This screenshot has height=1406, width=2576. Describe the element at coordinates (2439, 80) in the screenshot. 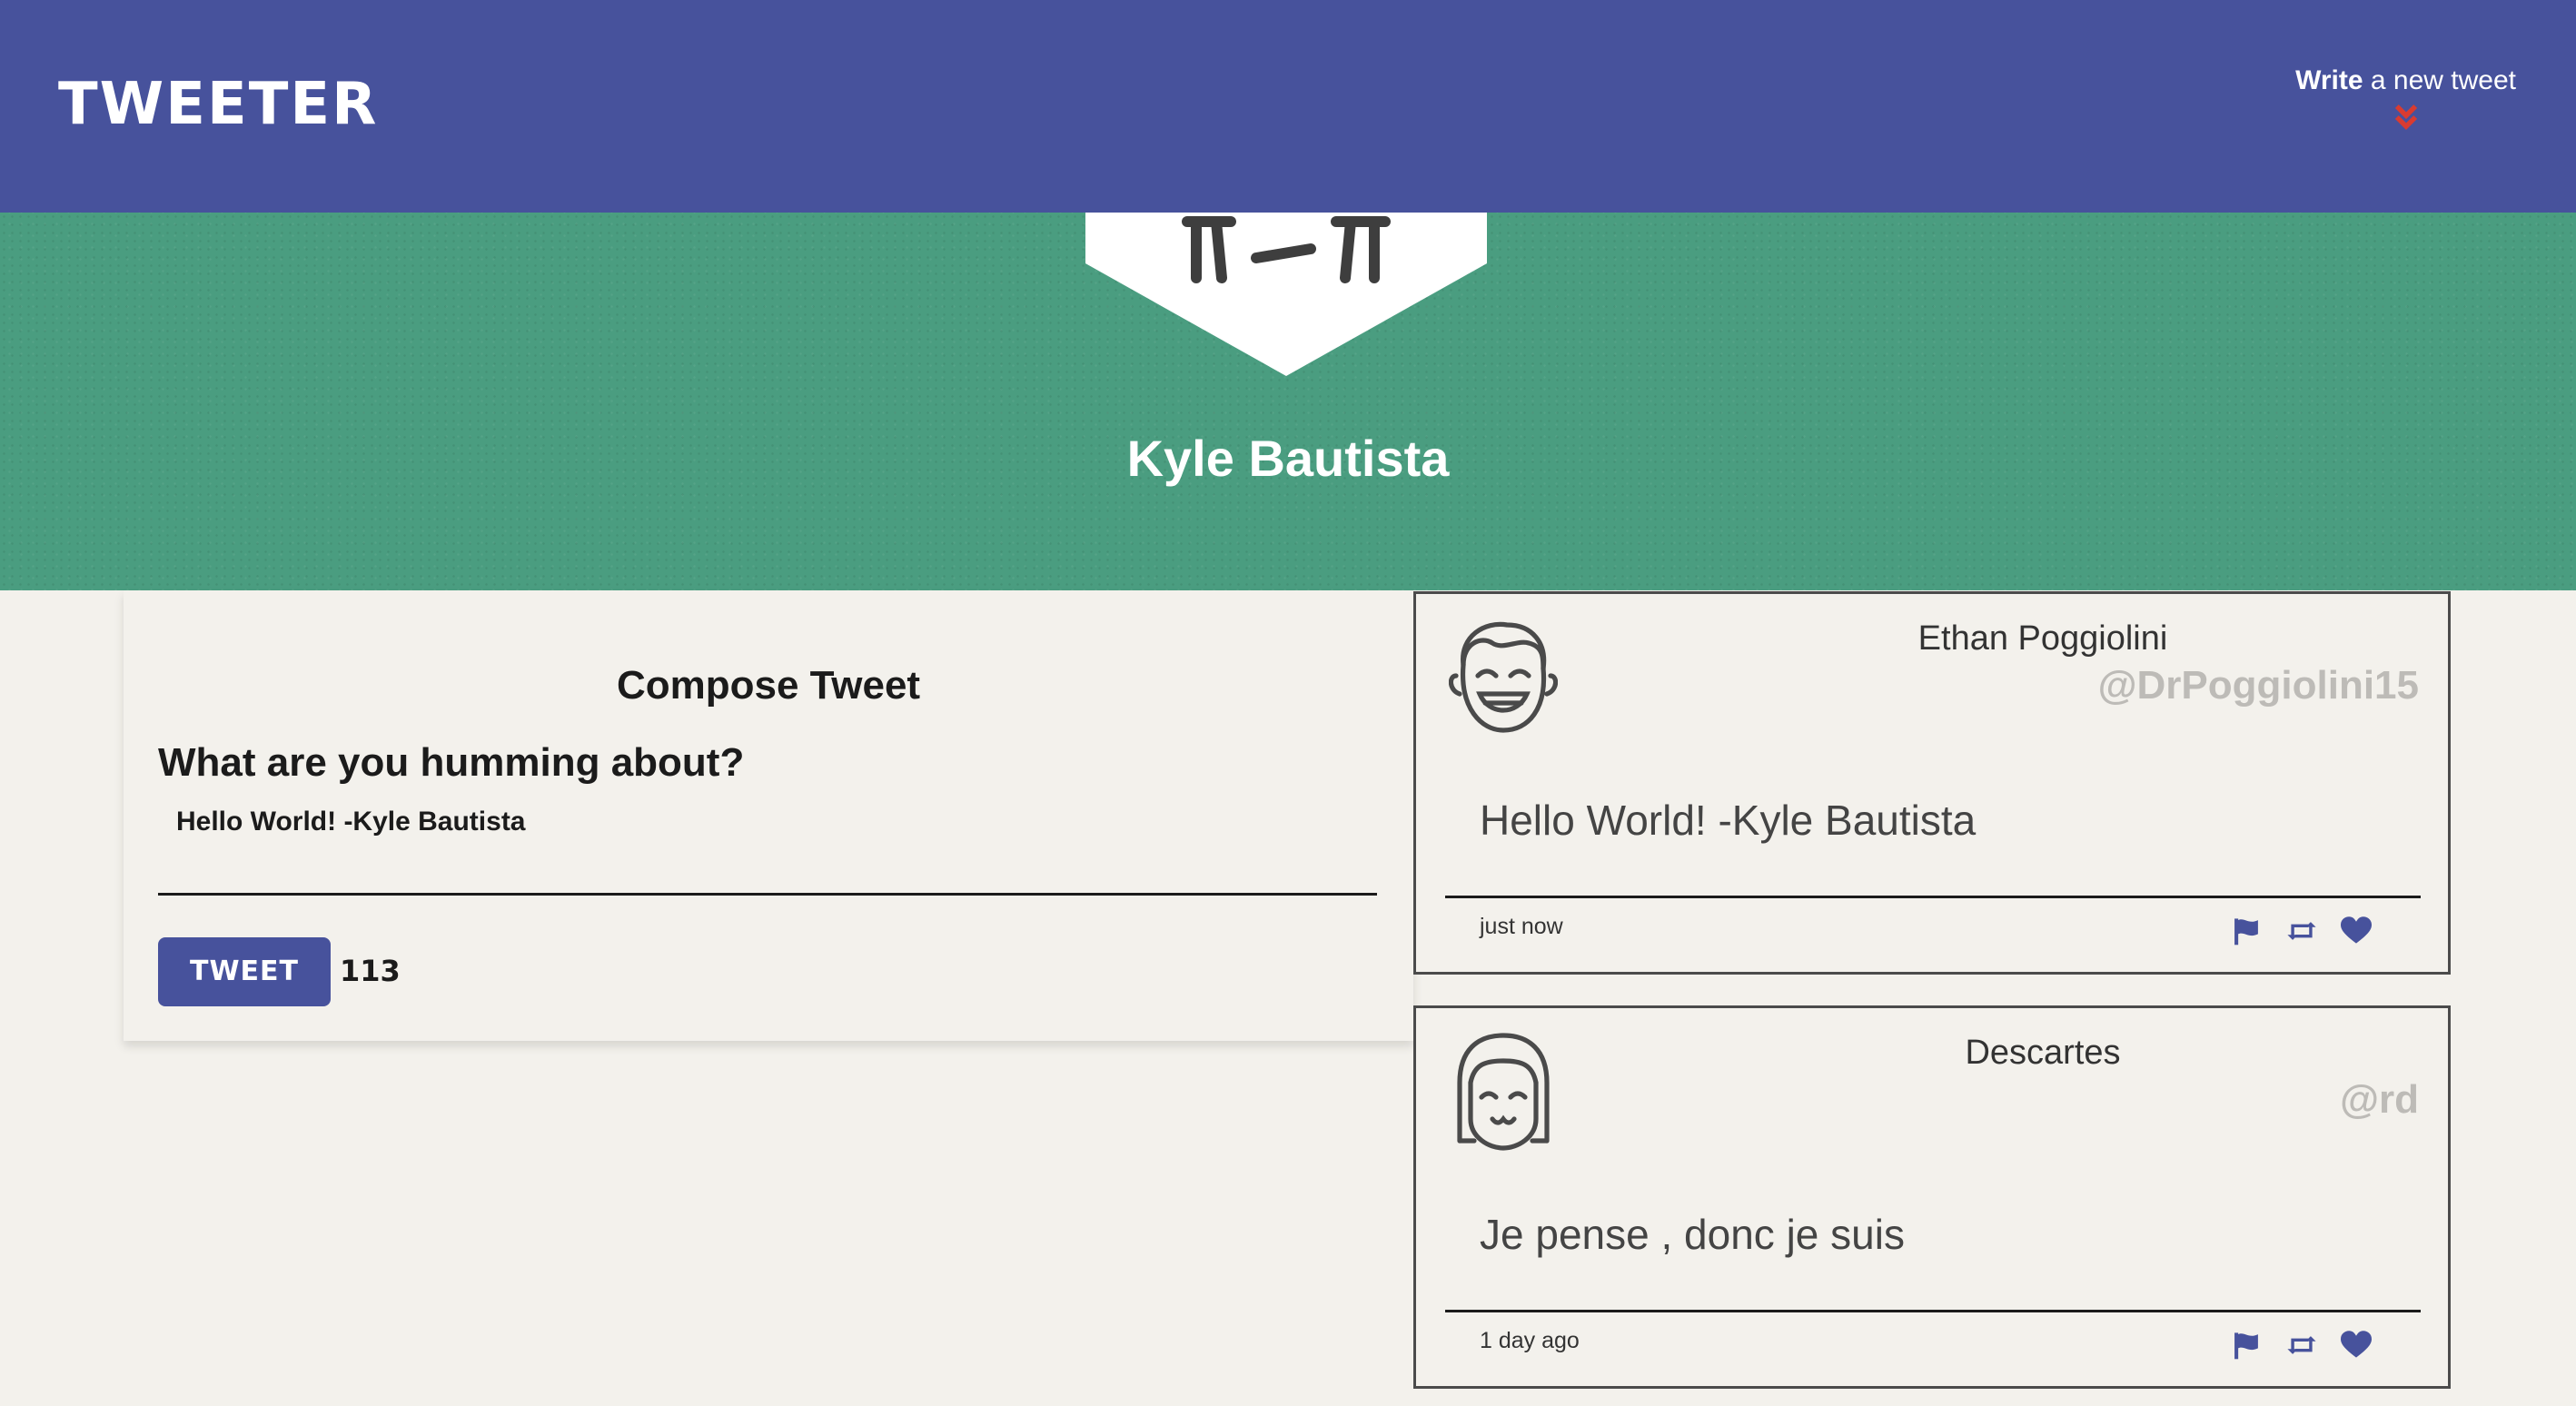

I see `new-tweet-label: a new tweet` at that location.